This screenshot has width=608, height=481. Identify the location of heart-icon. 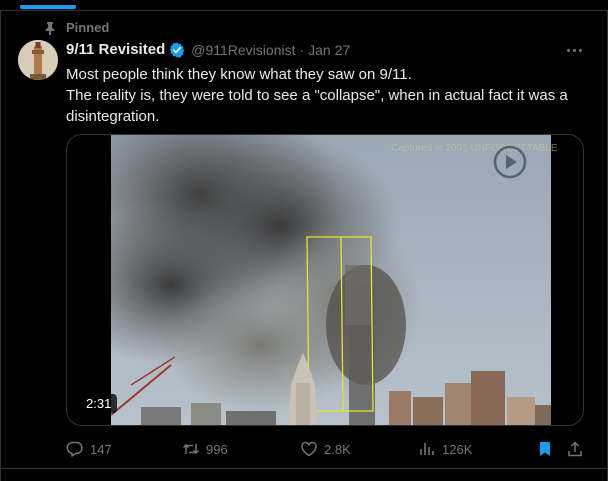
(309, 449).